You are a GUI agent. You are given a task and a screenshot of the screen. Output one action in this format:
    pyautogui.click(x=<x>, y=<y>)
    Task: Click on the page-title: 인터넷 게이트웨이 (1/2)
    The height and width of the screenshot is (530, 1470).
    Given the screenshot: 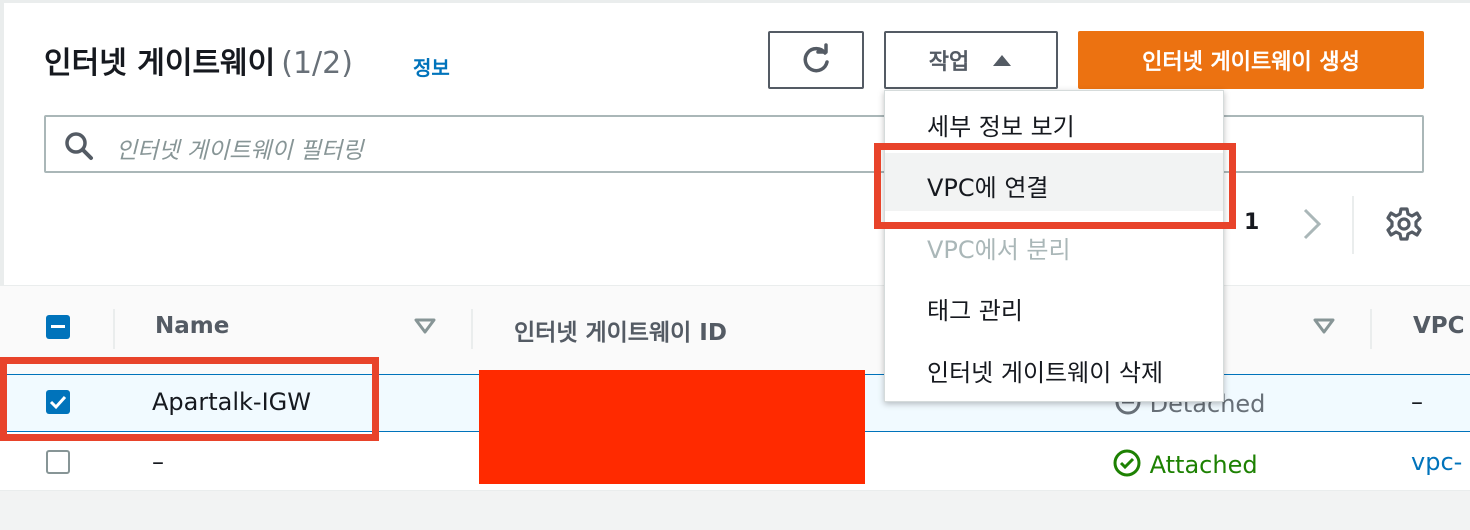 What is the action you would take?
    pyautogui.click(x=198, y=60)
    